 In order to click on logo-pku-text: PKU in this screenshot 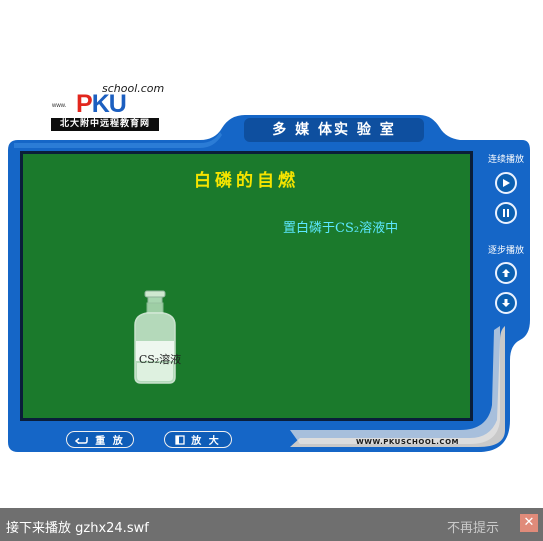, I will do `click(101, 104)`.